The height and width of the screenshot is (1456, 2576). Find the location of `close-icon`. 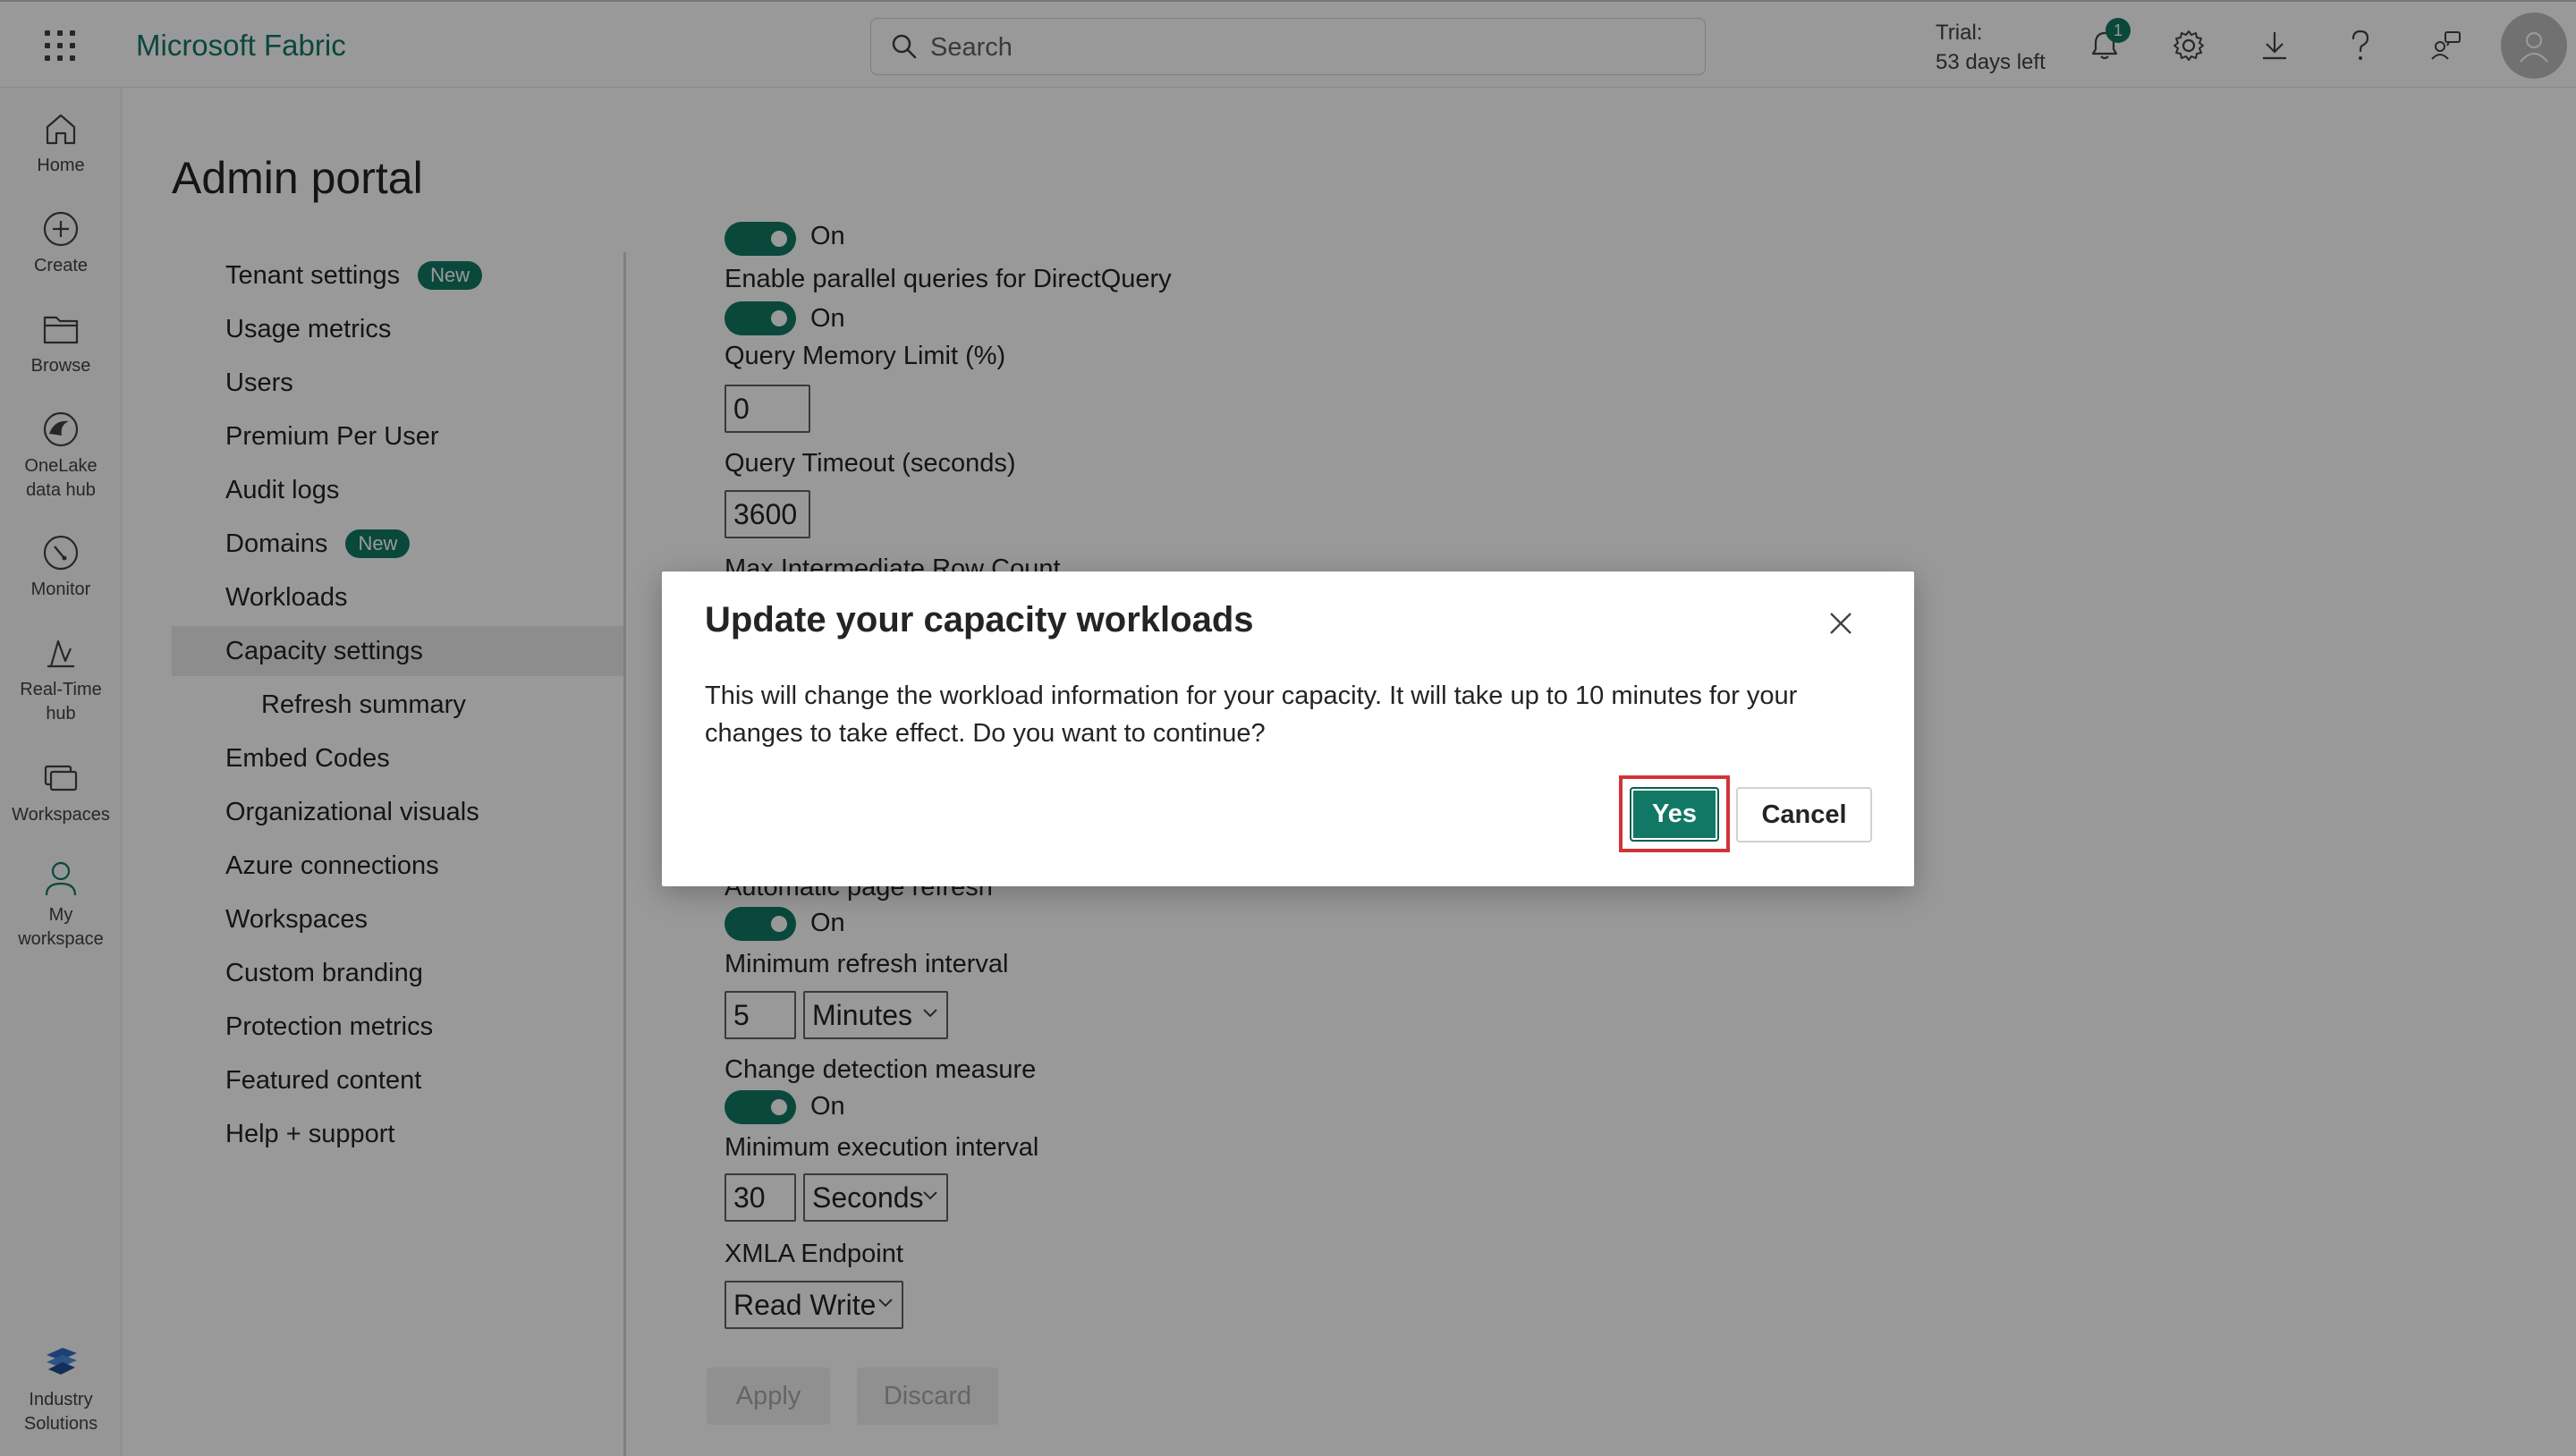

close-icon is located at coordinates (1841, 623).